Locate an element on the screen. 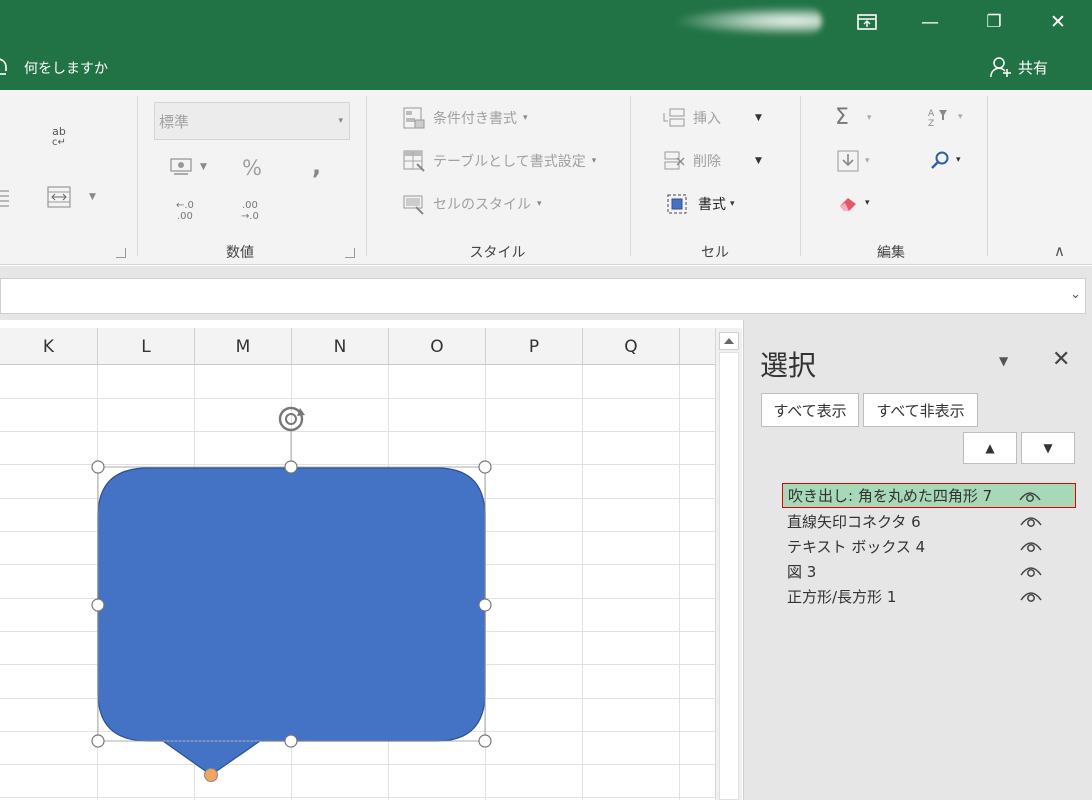 The image size is (1092, 800). insert-cells-button: 挿入 ▼ is located at coordinates (712, 118).